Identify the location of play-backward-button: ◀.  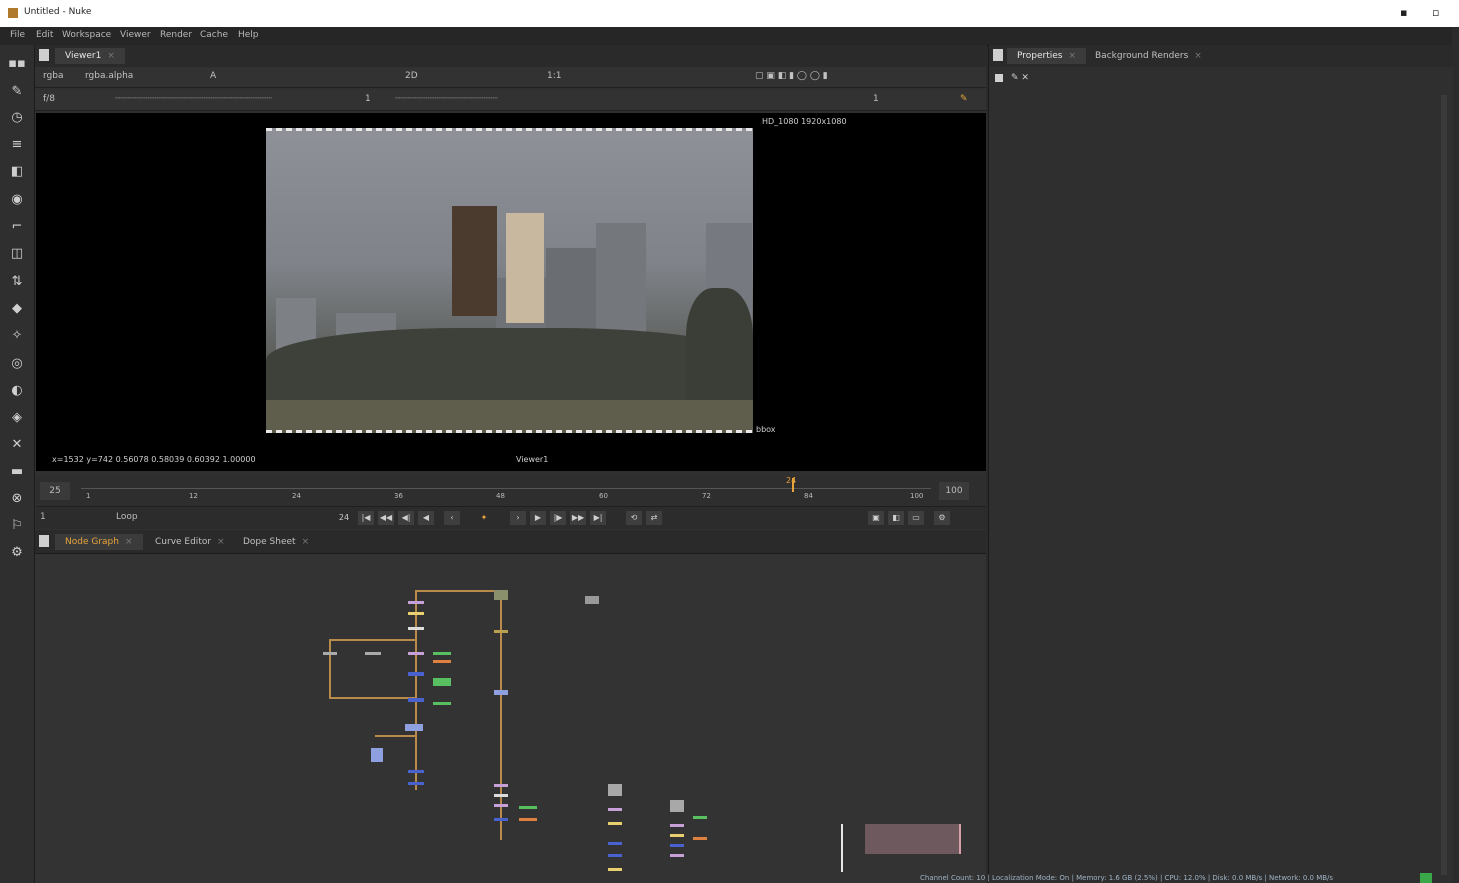
(426, 518).